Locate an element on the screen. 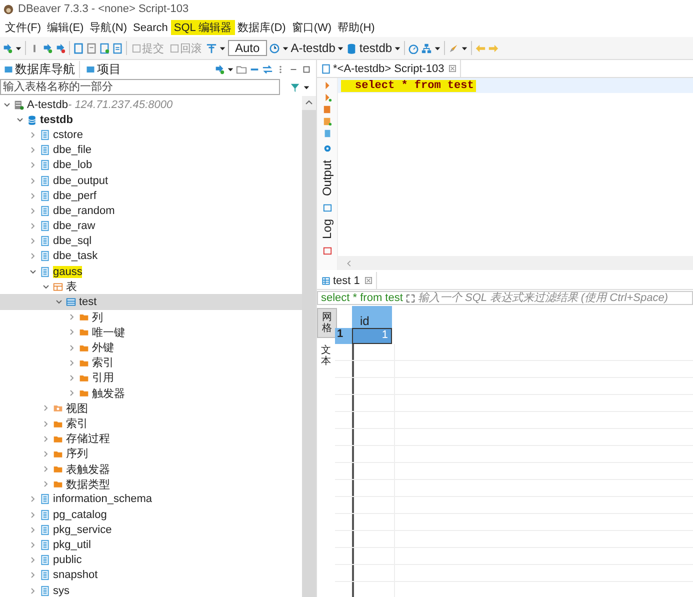 Image resolution: width=693 pixels, height=597 pixels. link-arrows-icon is located at coordinates (267, 69).